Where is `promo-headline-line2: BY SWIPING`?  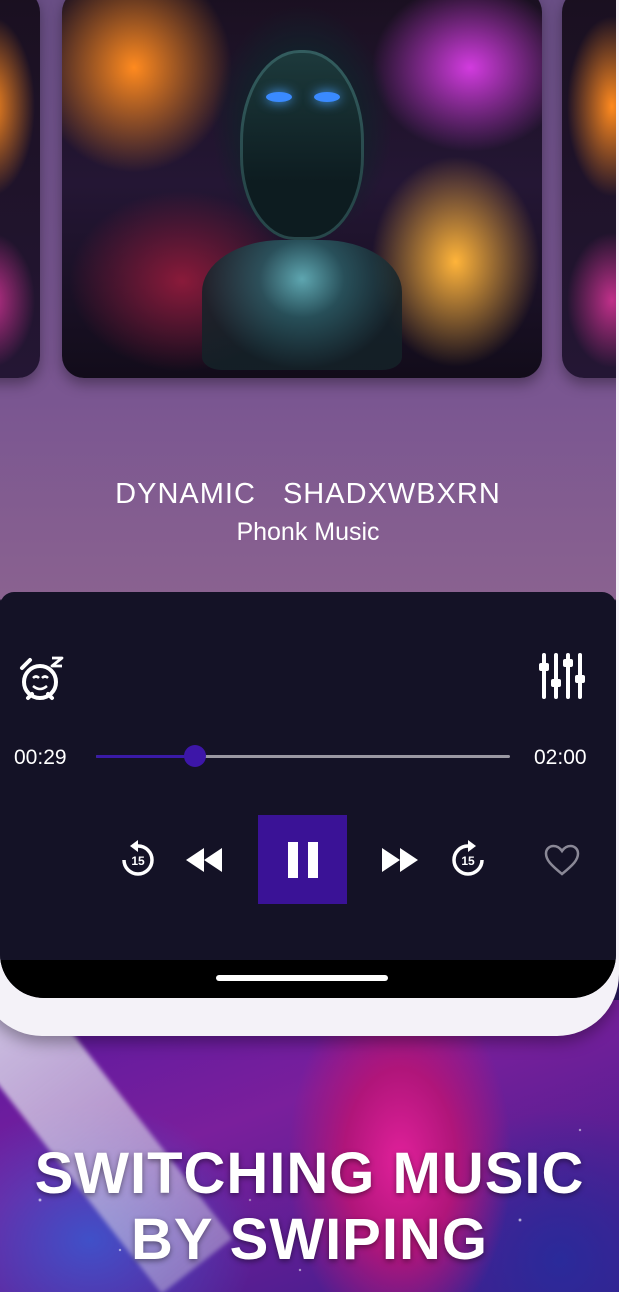 promo-headline-line2: BY SWIPING is located at coordinates (309, 1239).